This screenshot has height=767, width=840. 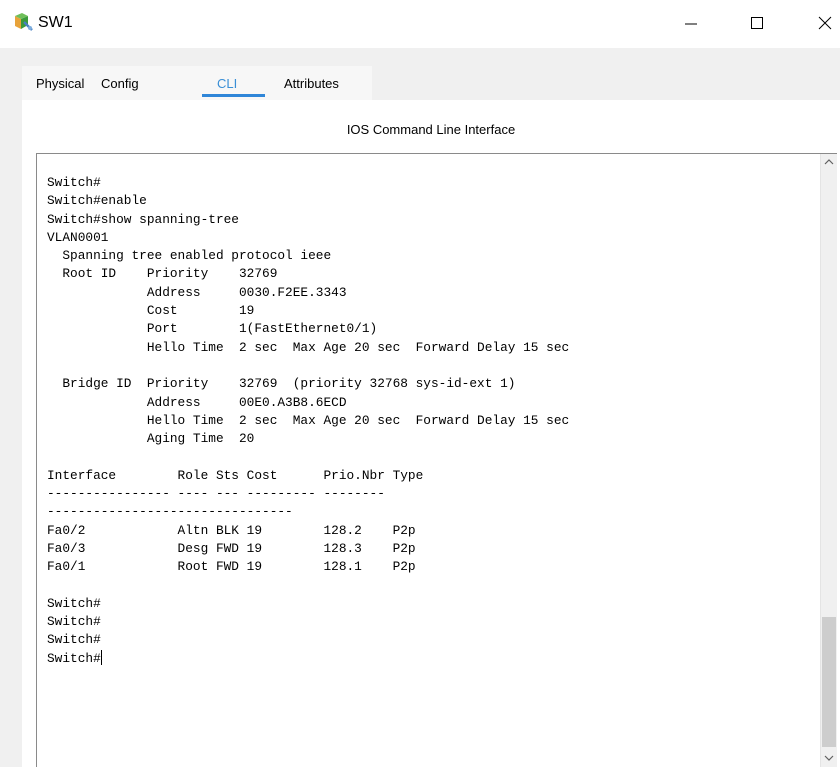 What do you see at coordinates (151, 311) in the screenshot?
I see `terminal-line: Cost 19` at bounding box center [151, 311].